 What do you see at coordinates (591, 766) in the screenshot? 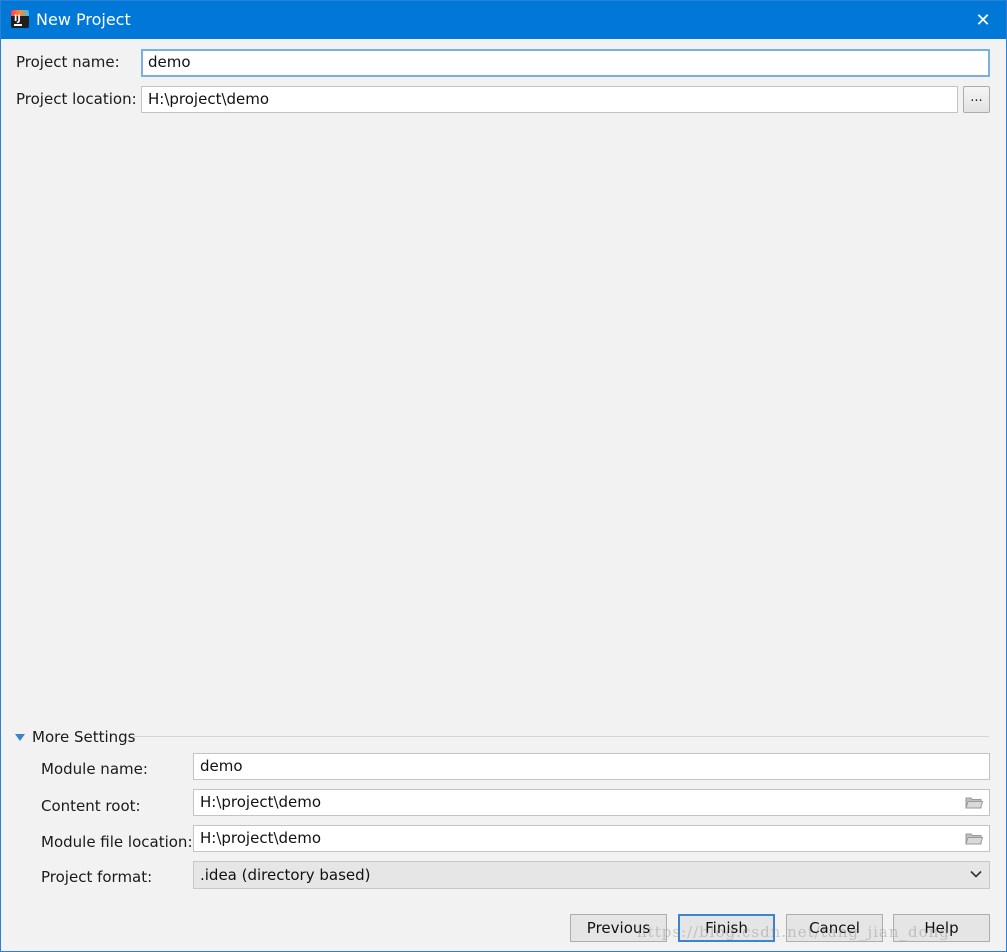
I see `module-name-input: demo` at bounding box center [591, 766].